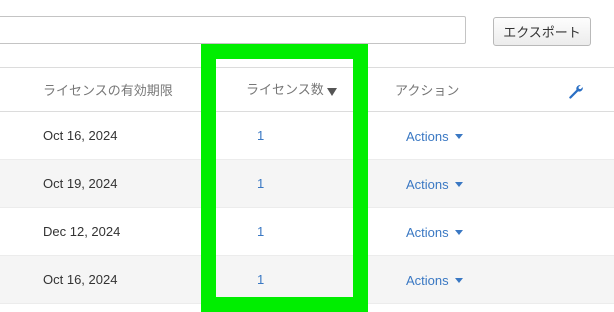 The width and height of the screenshot is (614, 312). I want to click on column-header-license-count-label: ライセンス数, so click(285, 90).